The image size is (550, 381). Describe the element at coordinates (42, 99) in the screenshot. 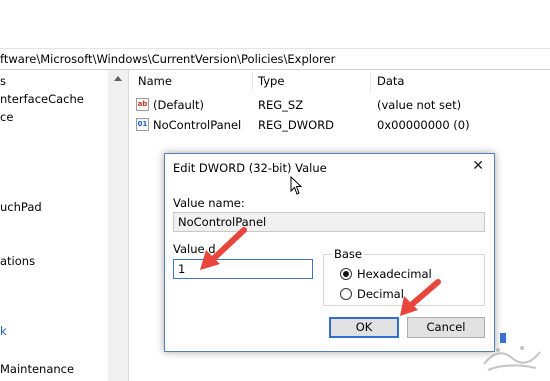

I see `tree-item: nterfaceCache` at that location.